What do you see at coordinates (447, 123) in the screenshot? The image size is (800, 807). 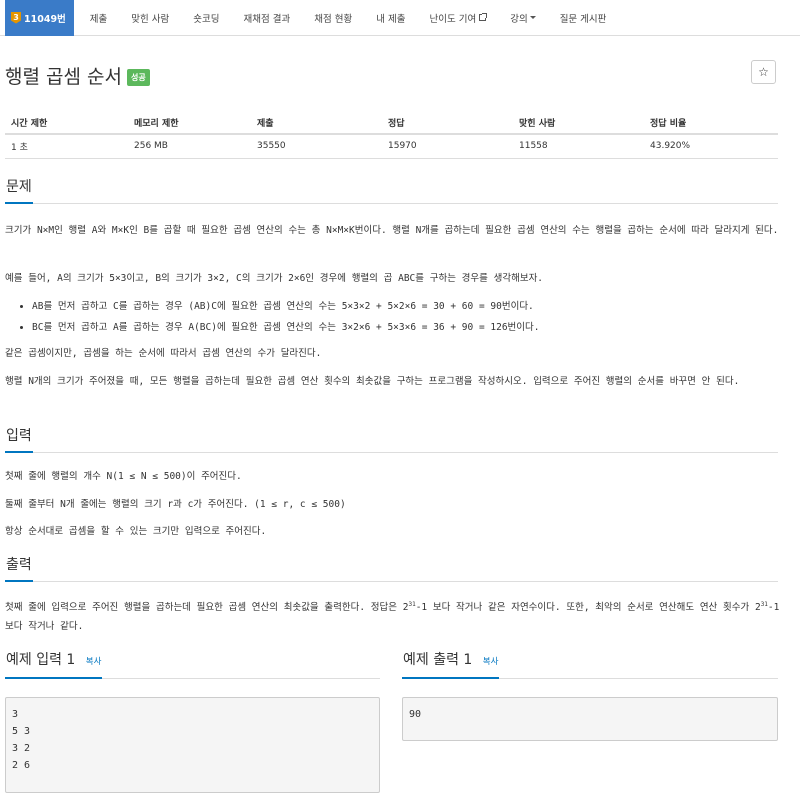 I see `header-accepted: 정답` at bounding box center [447, 123].